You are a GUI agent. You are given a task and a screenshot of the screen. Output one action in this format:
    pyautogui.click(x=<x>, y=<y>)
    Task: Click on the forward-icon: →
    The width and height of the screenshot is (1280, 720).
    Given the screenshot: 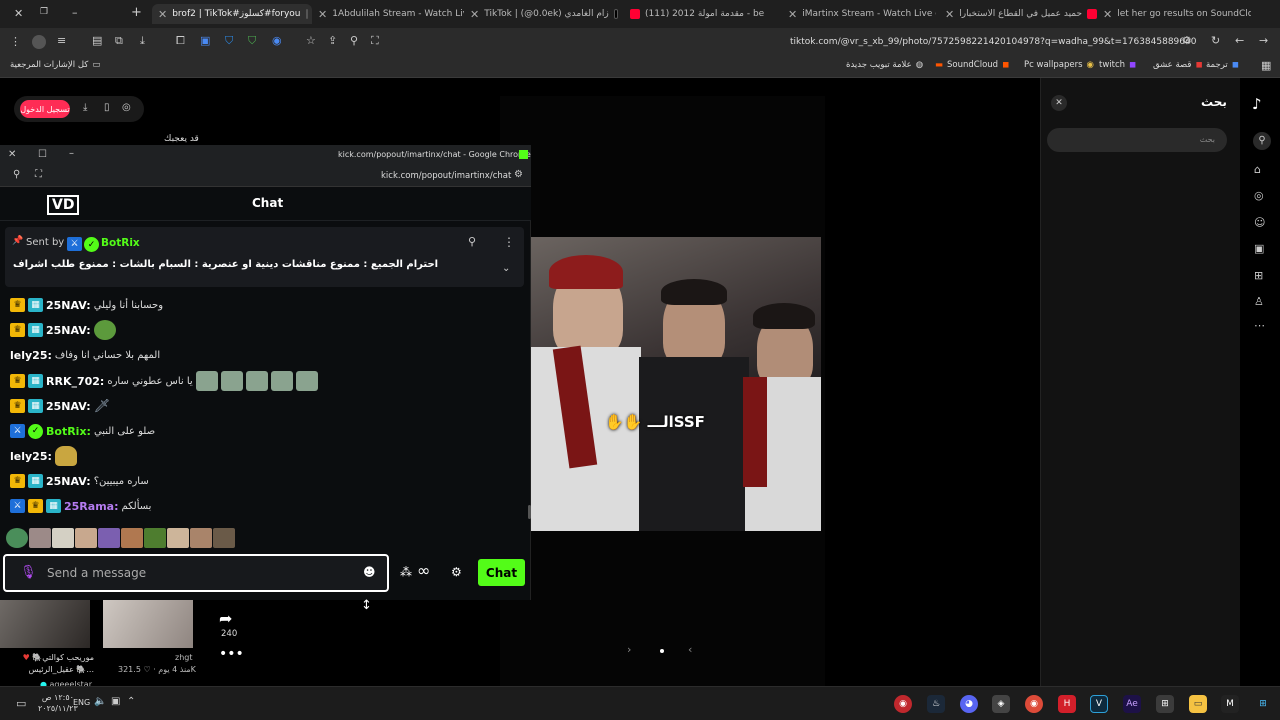 What is the action you would take?
    pyautogui.click(x=1263, y=40)
    